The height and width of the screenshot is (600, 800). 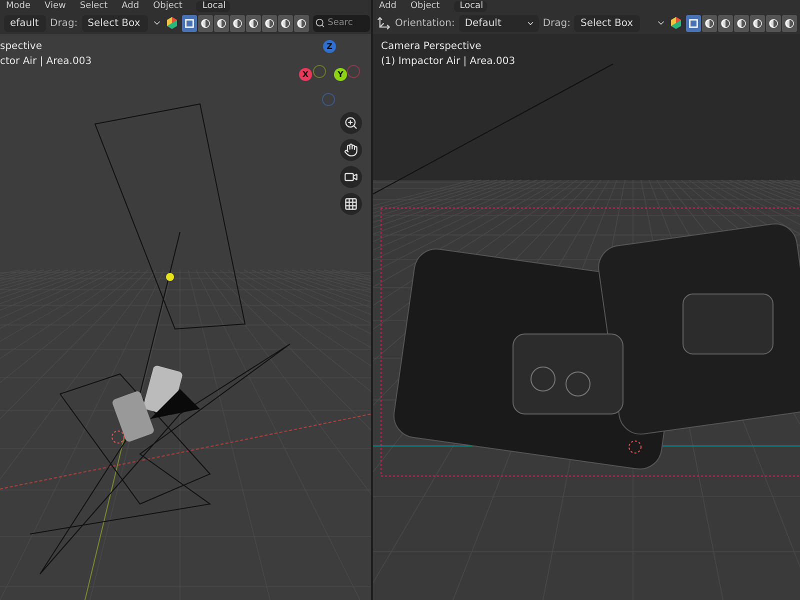 I want to click on grid-icon, so click(x=351, y=204).